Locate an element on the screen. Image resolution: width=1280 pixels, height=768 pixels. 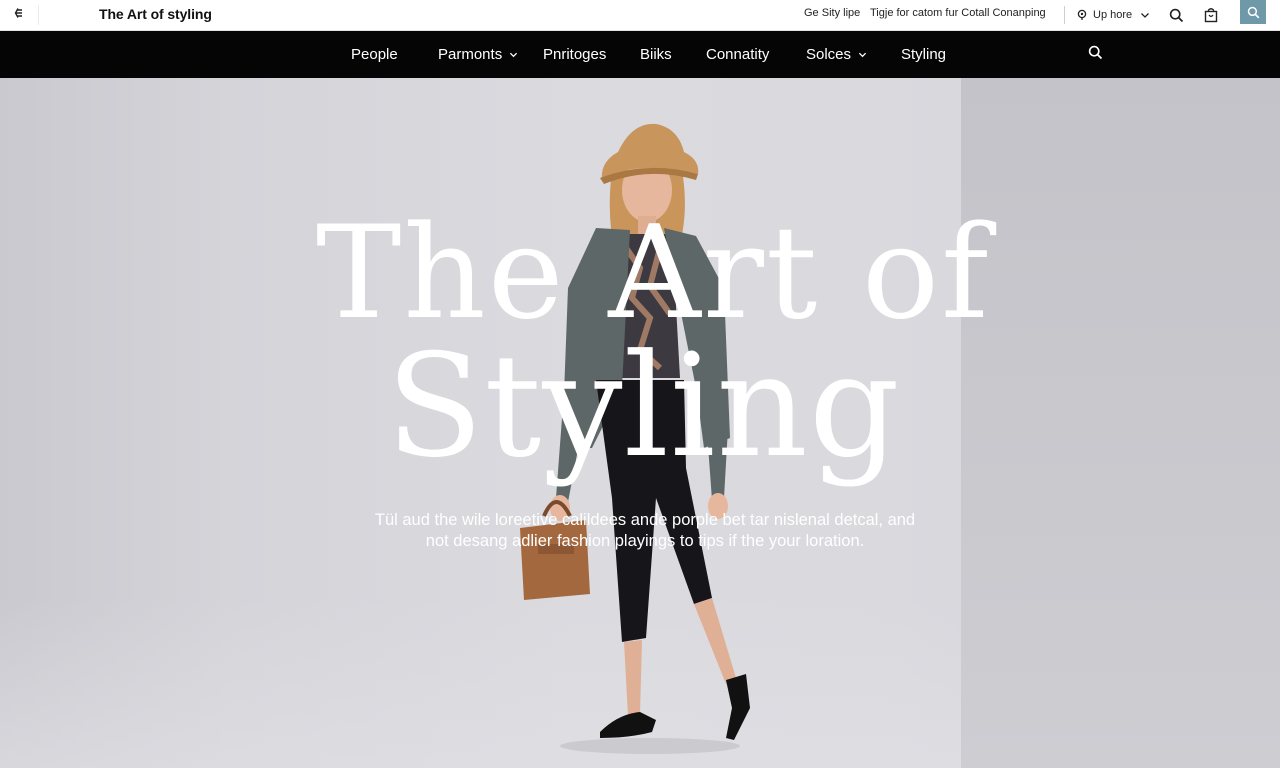
bag-icon is located at coordinates (1211, 15).